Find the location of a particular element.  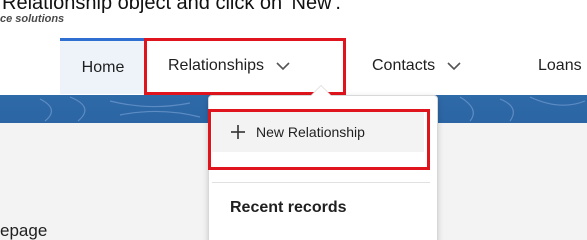

tab-home-label: Home is located at coordinates (103, 67).